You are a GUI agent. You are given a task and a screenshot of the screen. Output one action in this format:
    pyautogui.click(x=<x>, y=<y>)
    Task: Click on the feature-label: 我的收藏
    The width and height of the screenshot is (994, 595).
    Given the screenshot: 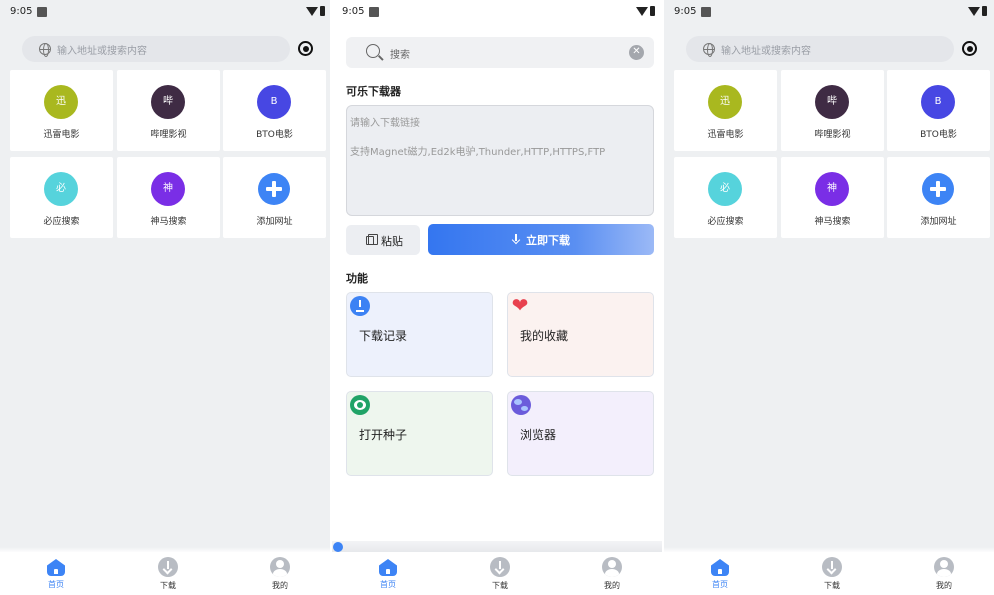 What is the action you would take?
    pyautogui.click(x=544, y=336)
    